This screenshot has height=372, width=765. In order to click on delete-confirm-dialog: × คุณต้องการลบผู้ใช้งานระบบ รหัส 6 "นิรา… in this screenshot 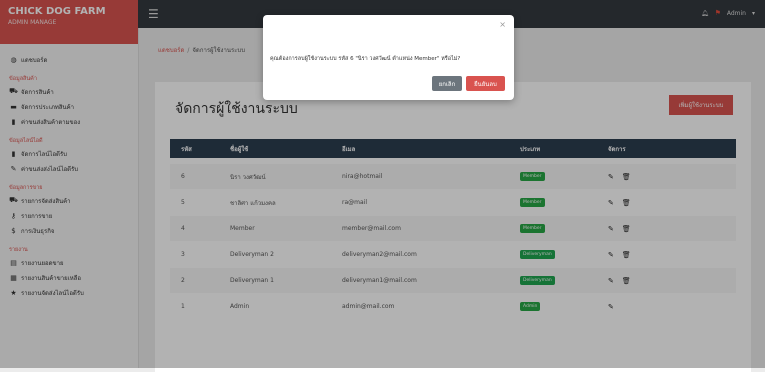, I will do `click(388, 57)`.